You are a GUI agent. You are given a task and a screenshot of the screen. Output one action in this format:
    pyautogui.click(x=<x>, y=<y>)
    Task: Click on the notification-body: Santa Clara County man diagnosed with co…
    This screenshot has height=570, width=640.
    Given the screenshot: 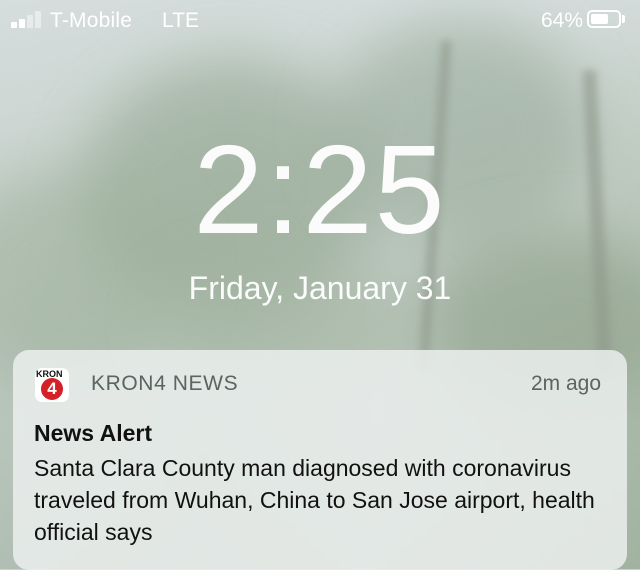 What is the action you would take?
    pyautogui.click(x=314, y=500)
    